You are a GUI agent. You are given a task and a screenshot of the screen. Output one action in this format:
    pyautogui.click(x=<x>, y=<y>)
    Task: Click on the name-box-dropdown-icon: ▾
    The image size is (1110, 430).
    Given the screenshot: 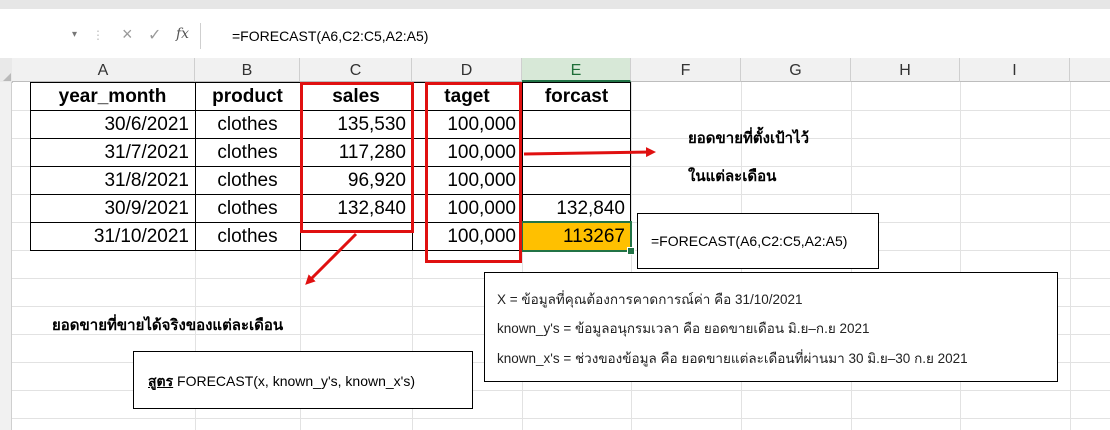 What is the action you would take?
    pyautogui.click(x=74, y=34)
    